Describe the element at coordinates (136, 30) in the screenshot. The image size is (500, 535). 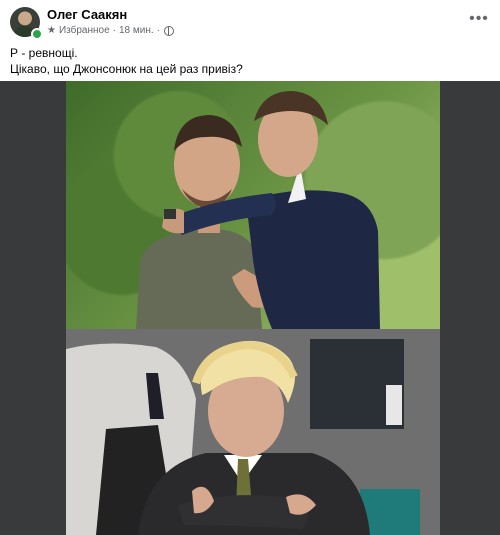
I see `post-time: 18 мин.` at that location.